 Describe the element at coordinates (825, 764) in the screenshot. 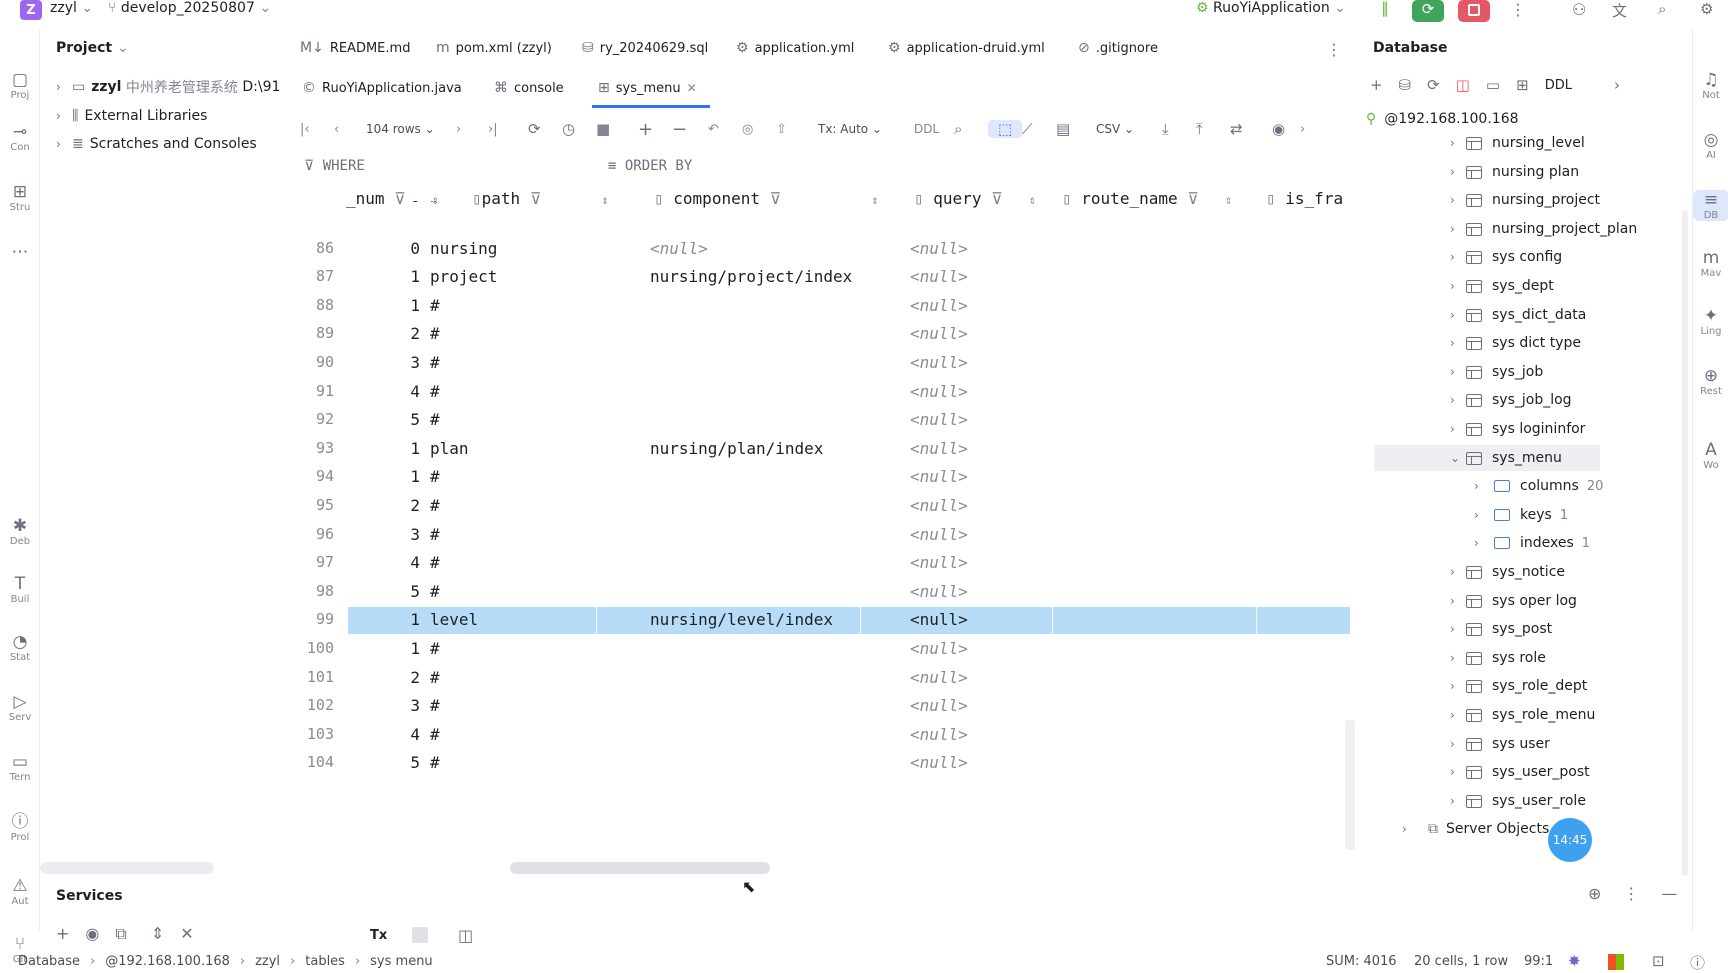

I see `table-row: 104 5 # <null>` at that location.